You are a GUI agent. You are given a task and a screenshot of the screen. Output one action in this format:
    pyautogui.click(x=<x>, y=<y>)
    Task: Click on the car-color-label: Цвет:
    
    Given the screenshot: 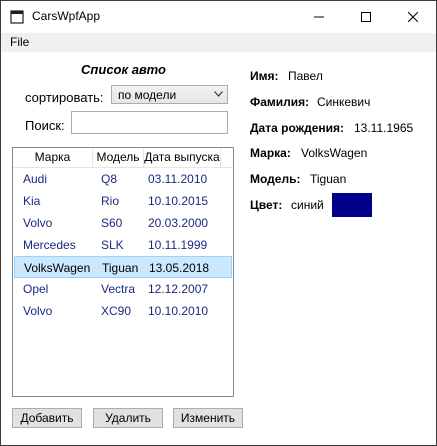 What is the action you would take?
    pyautogui.click(x=266, y=205)
    